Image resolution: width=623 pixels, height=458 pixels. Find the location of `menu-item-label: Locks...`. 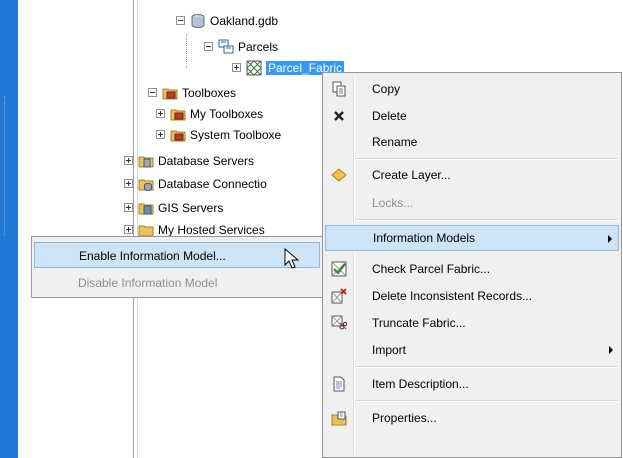

menu-item-label: Locks... is located at coordinates (393, 203).